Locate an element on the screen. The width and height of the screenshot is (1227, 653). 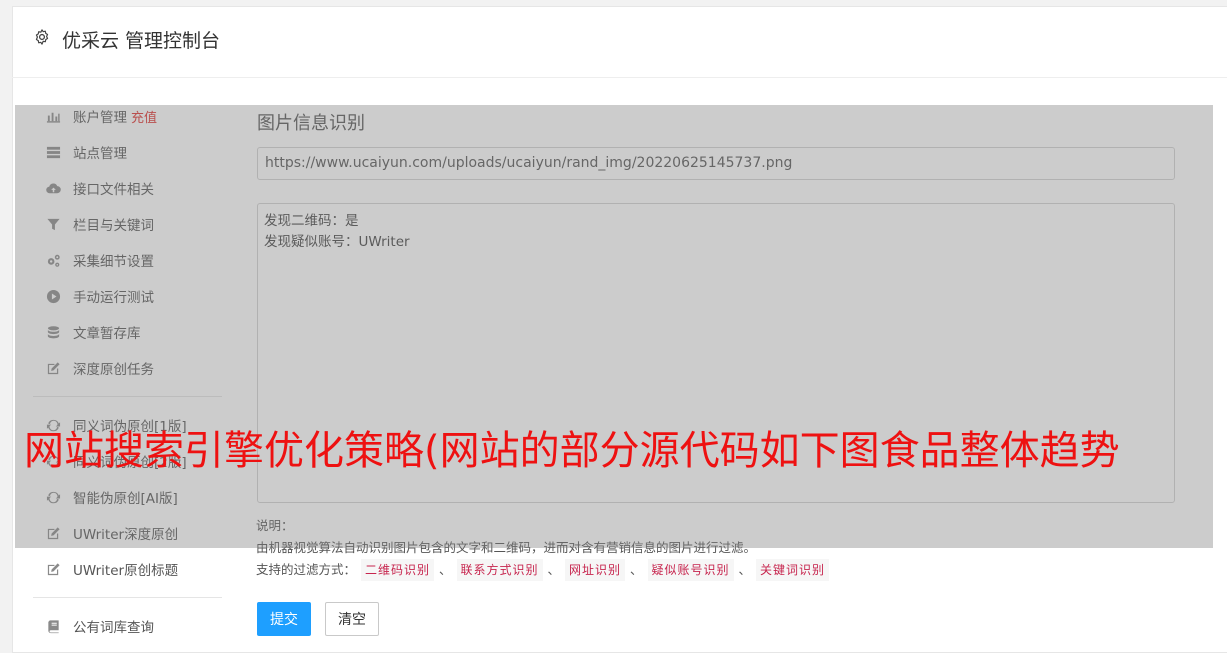
play-circle-icon is located at coordinates (53, 296).